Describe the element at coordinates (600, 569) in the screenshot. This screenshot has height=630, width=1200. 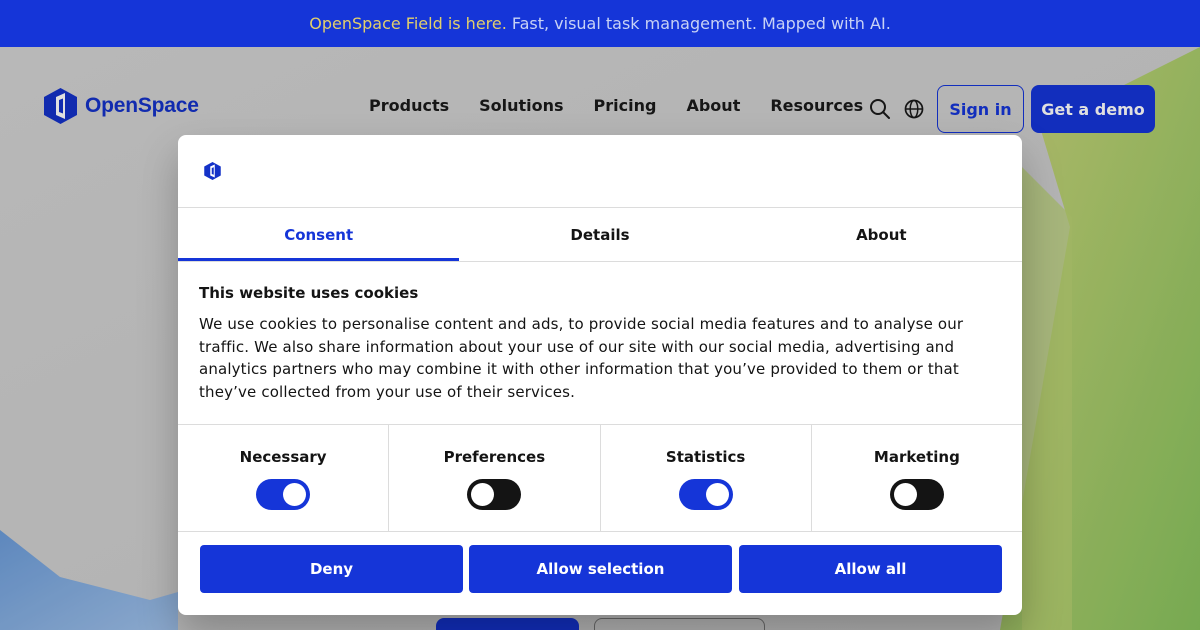
I see `allow-selection-button: Allow selection` at that location.